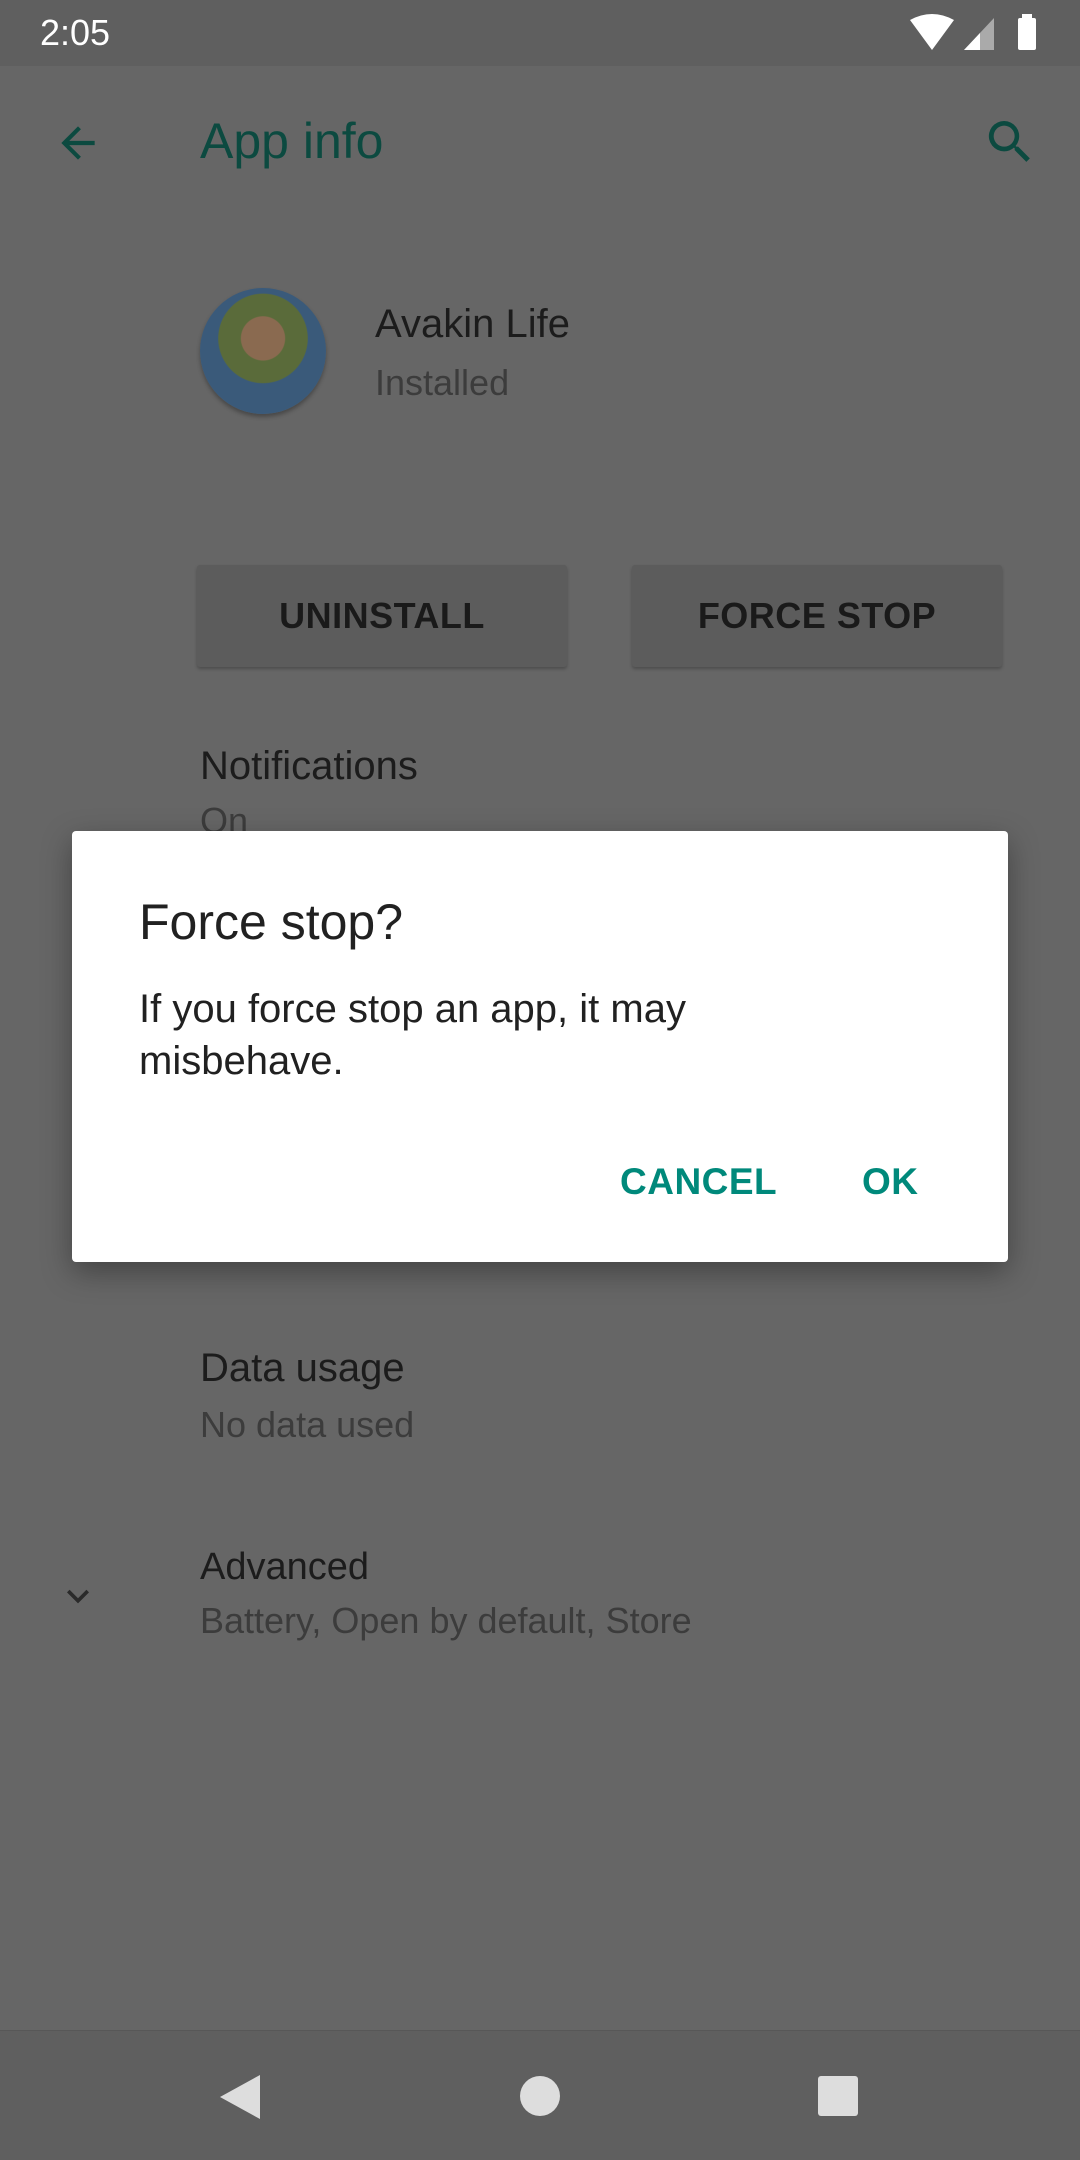 The height and width of the screenshot is (2160, 1080). Describe the element at coordinates (263, 351) in the screenshot. I see `app-icon` at that location.